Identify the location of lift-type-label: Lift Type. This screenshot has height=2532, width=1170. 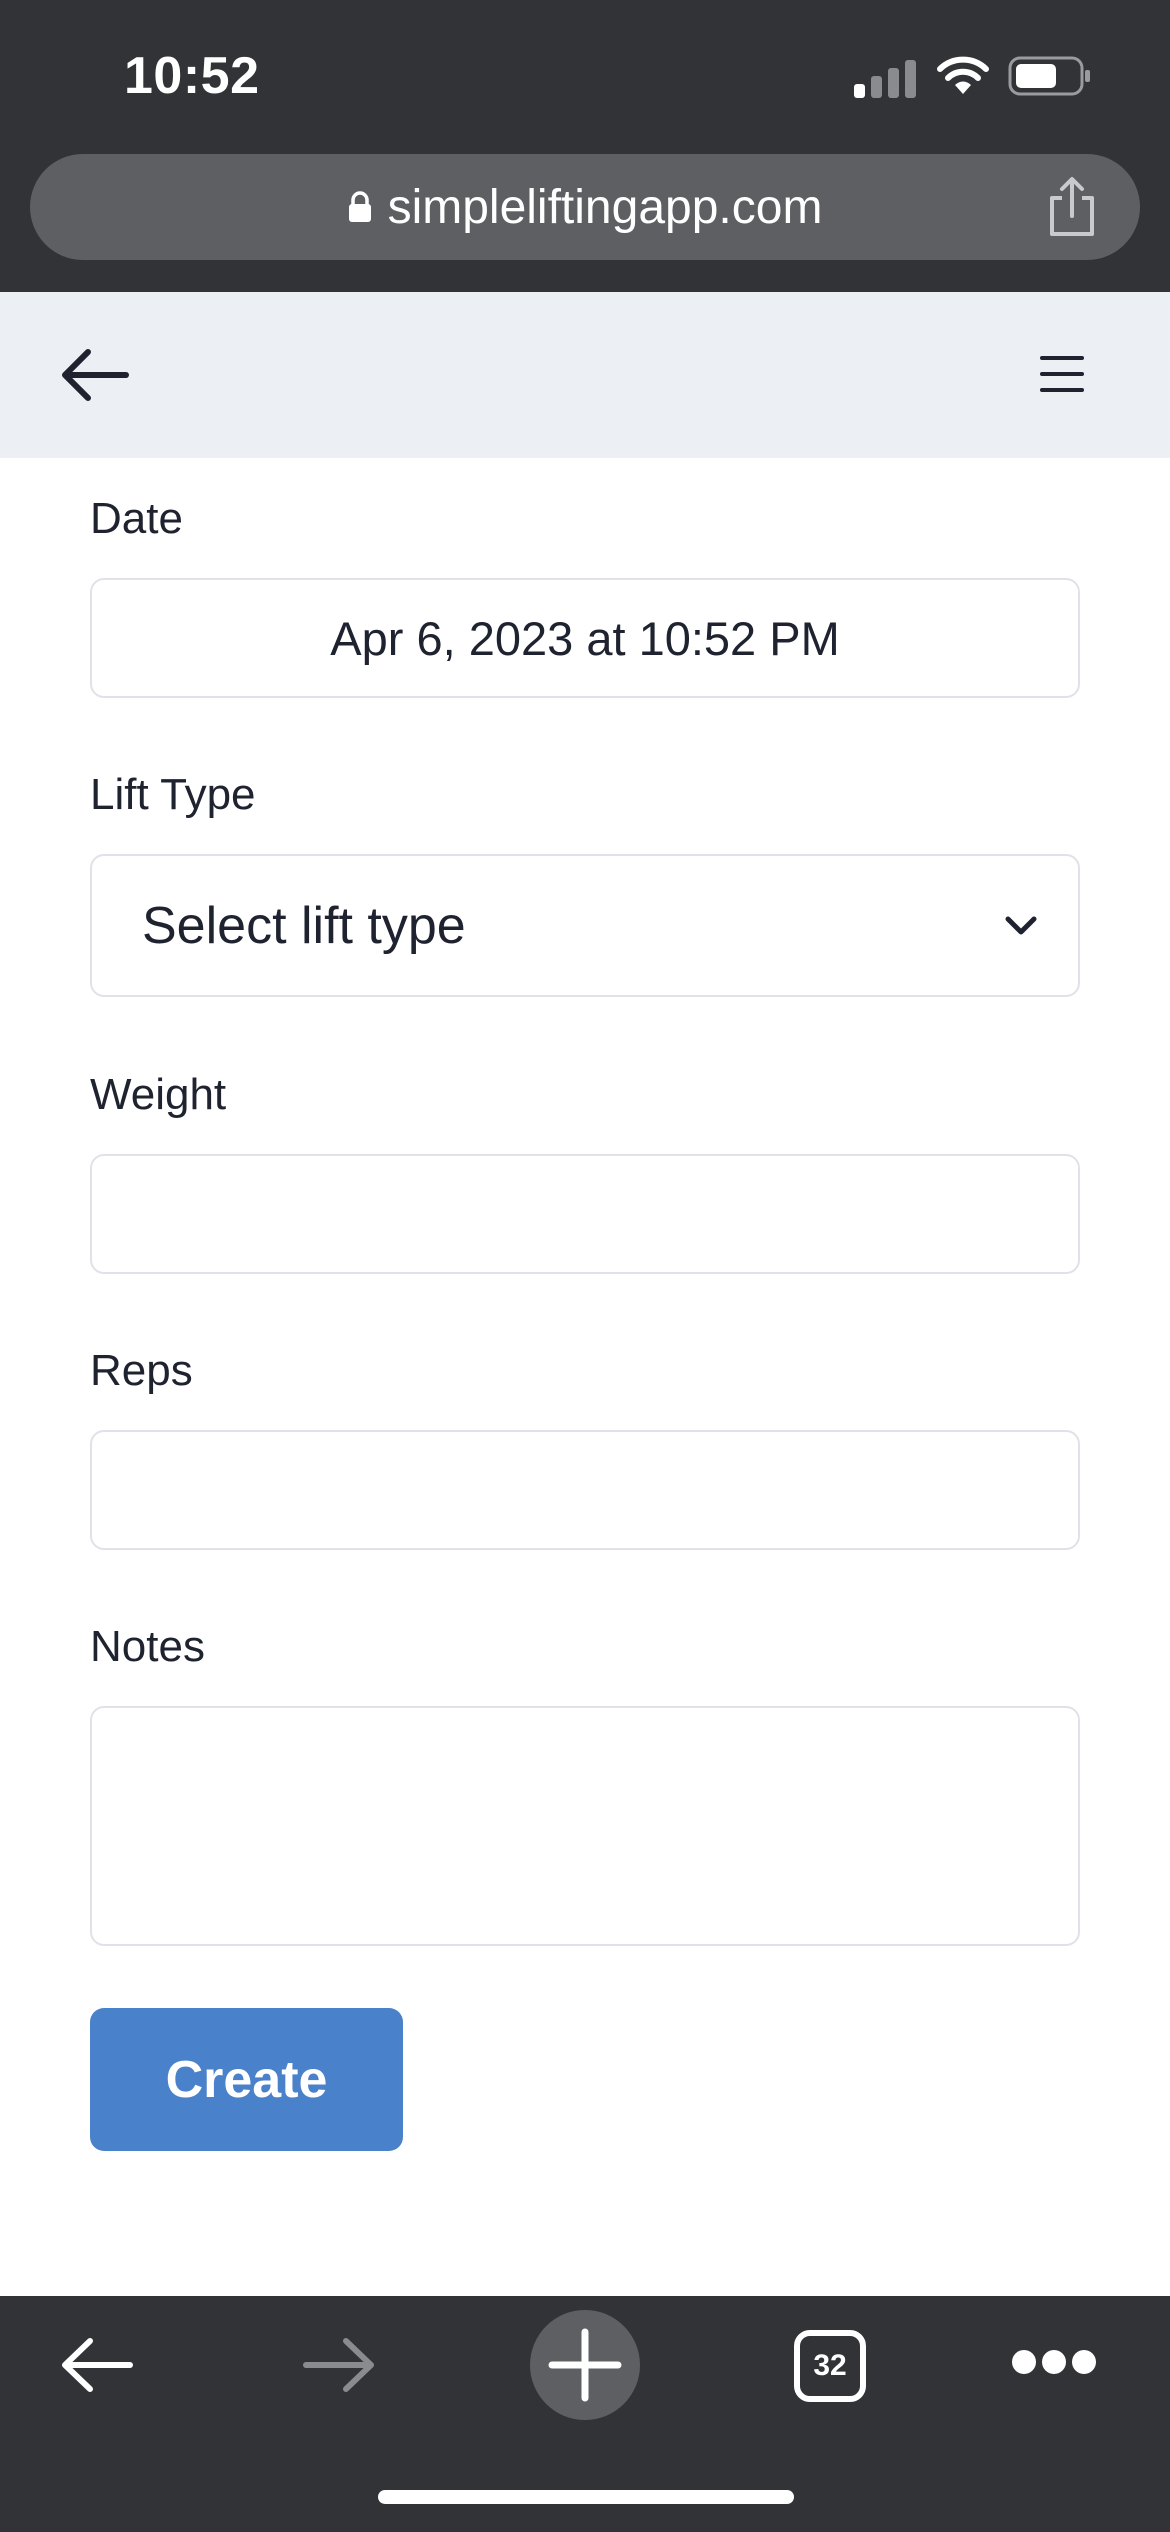
(173, 794).